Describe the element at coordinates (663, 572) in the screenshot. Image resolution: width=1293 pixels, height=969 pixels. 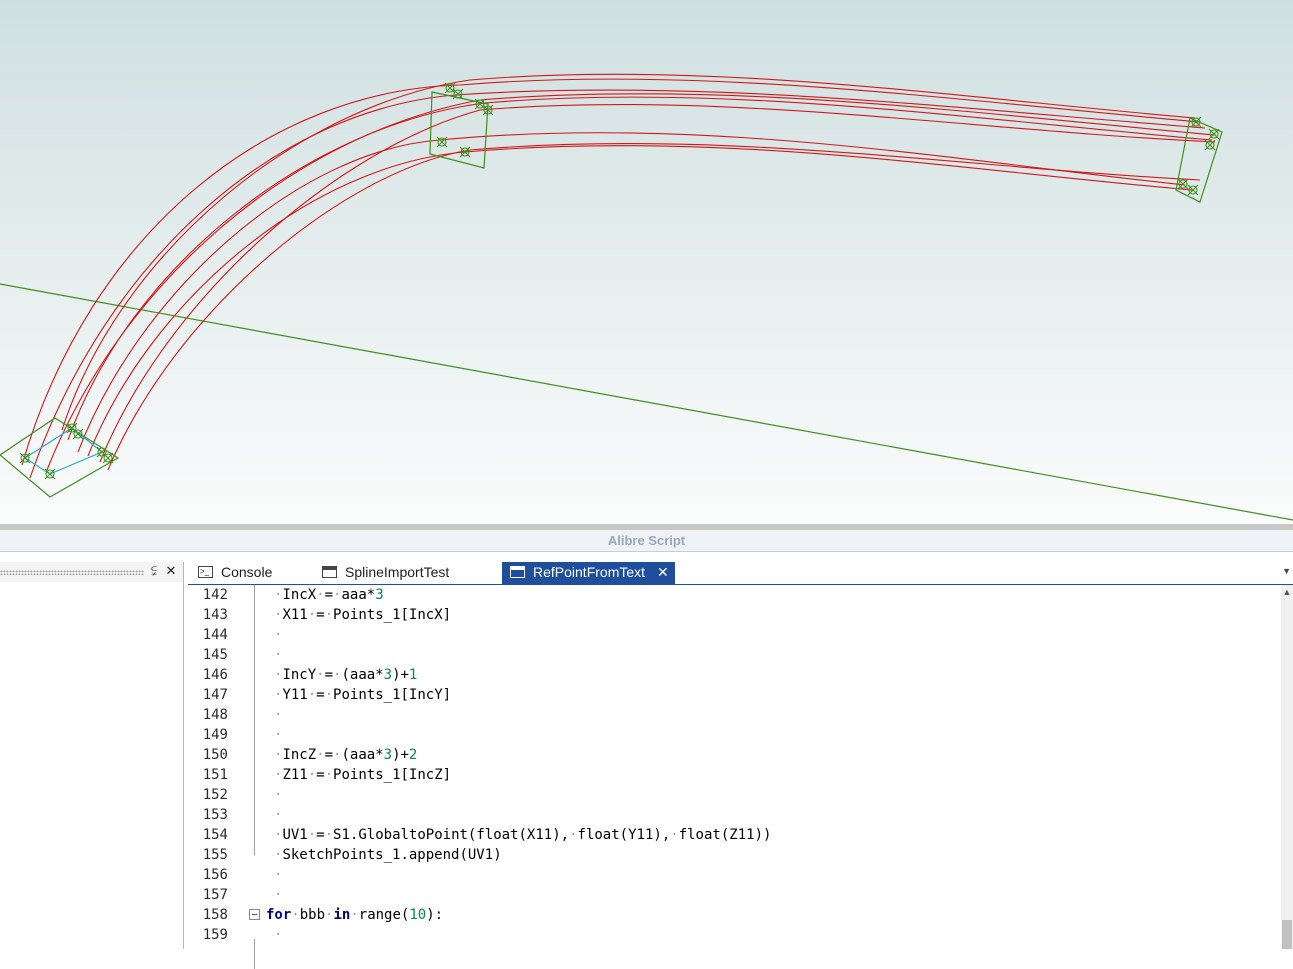
I see `close-tab-icon: ✕` at that location.